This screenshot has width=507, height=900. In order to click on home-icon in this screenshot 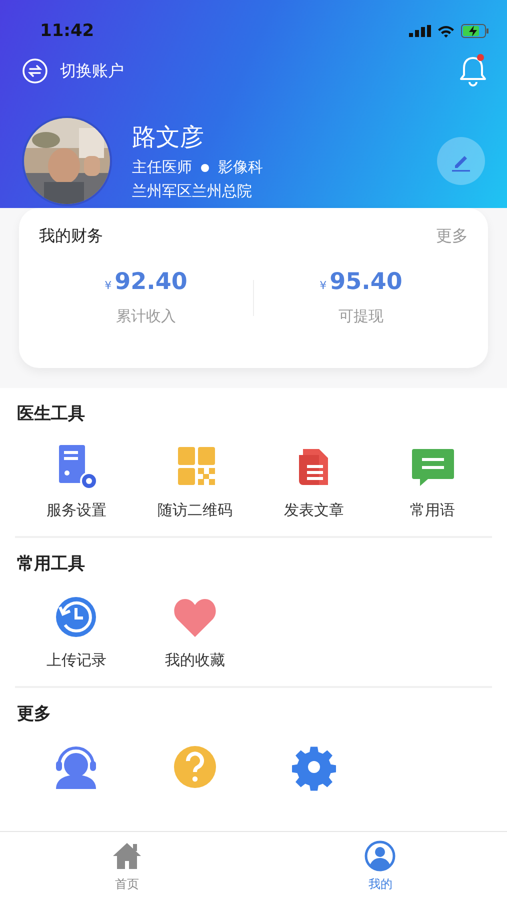, I will do `click(126, 856)`.